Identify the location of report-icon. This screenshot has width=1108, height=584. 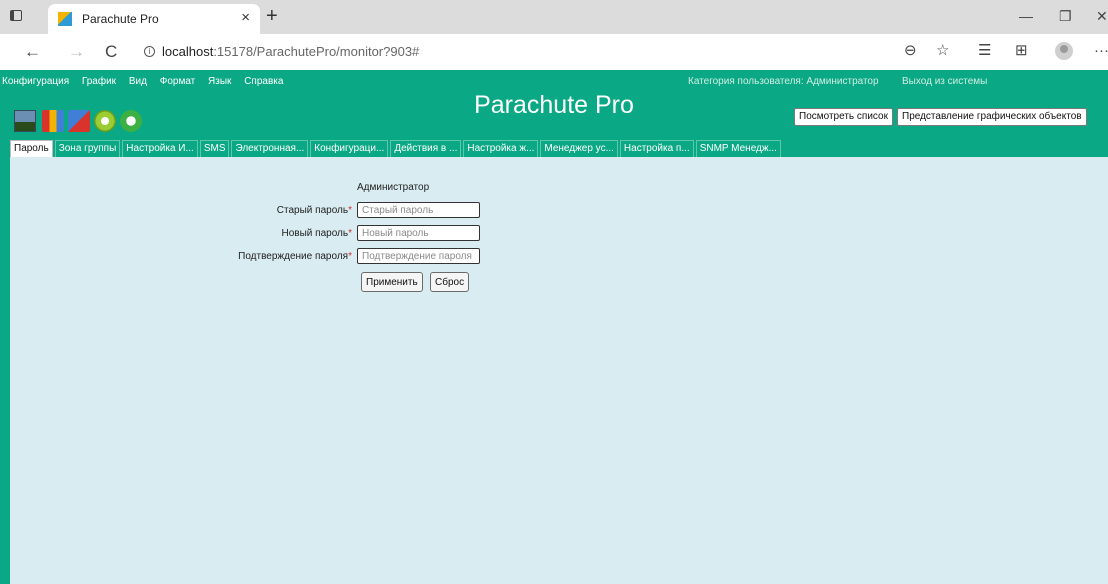
(53, 121).